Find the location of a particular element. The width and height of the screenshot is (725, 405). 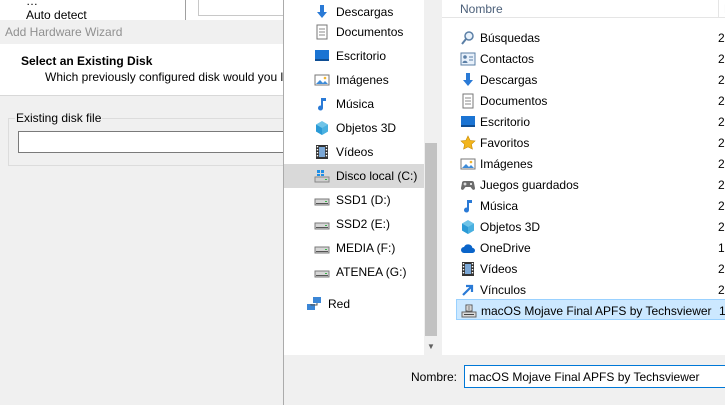

filename-input-value: macOS Mojave Final APFS by Techsviewer is located at coordinates (584, 377).